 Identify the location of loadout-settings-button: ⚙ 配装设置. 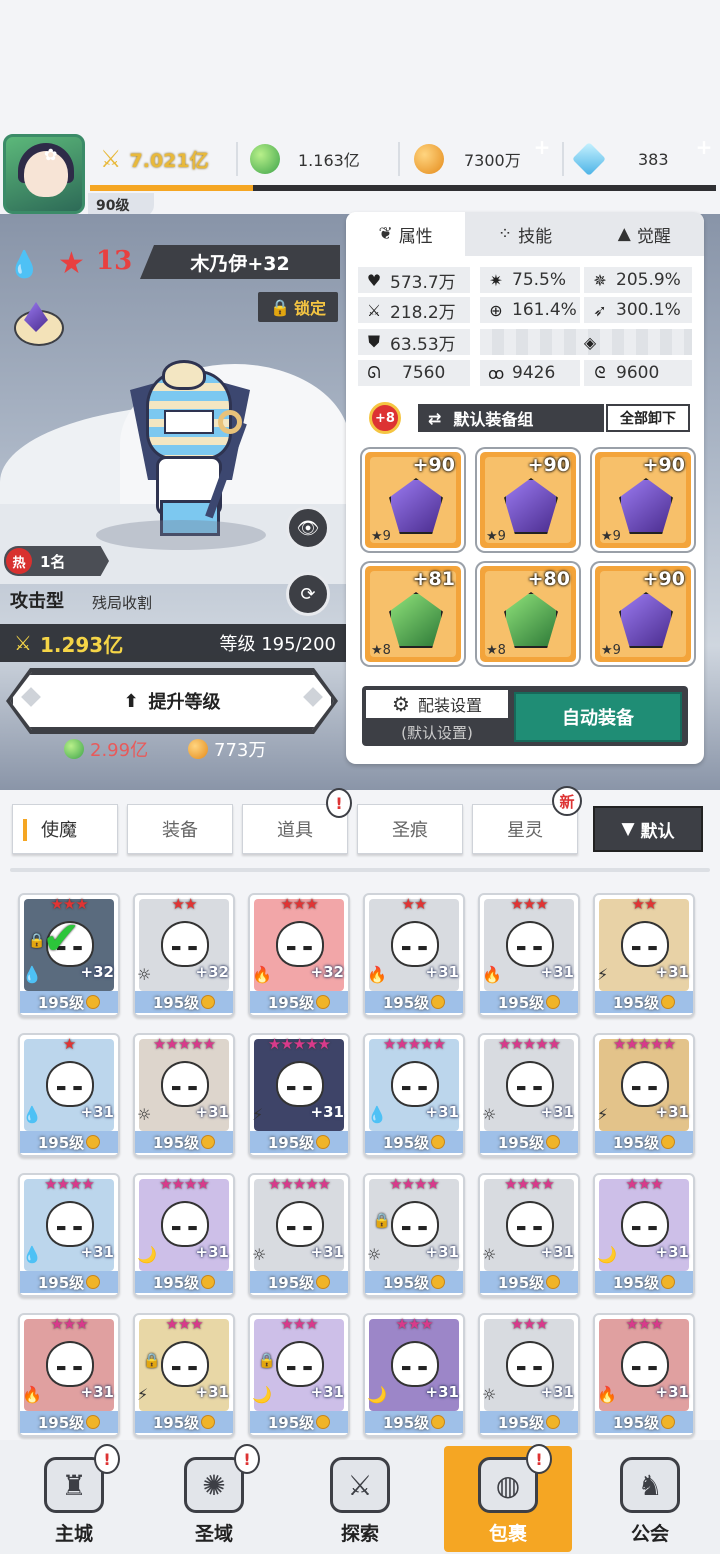
(437, 704).